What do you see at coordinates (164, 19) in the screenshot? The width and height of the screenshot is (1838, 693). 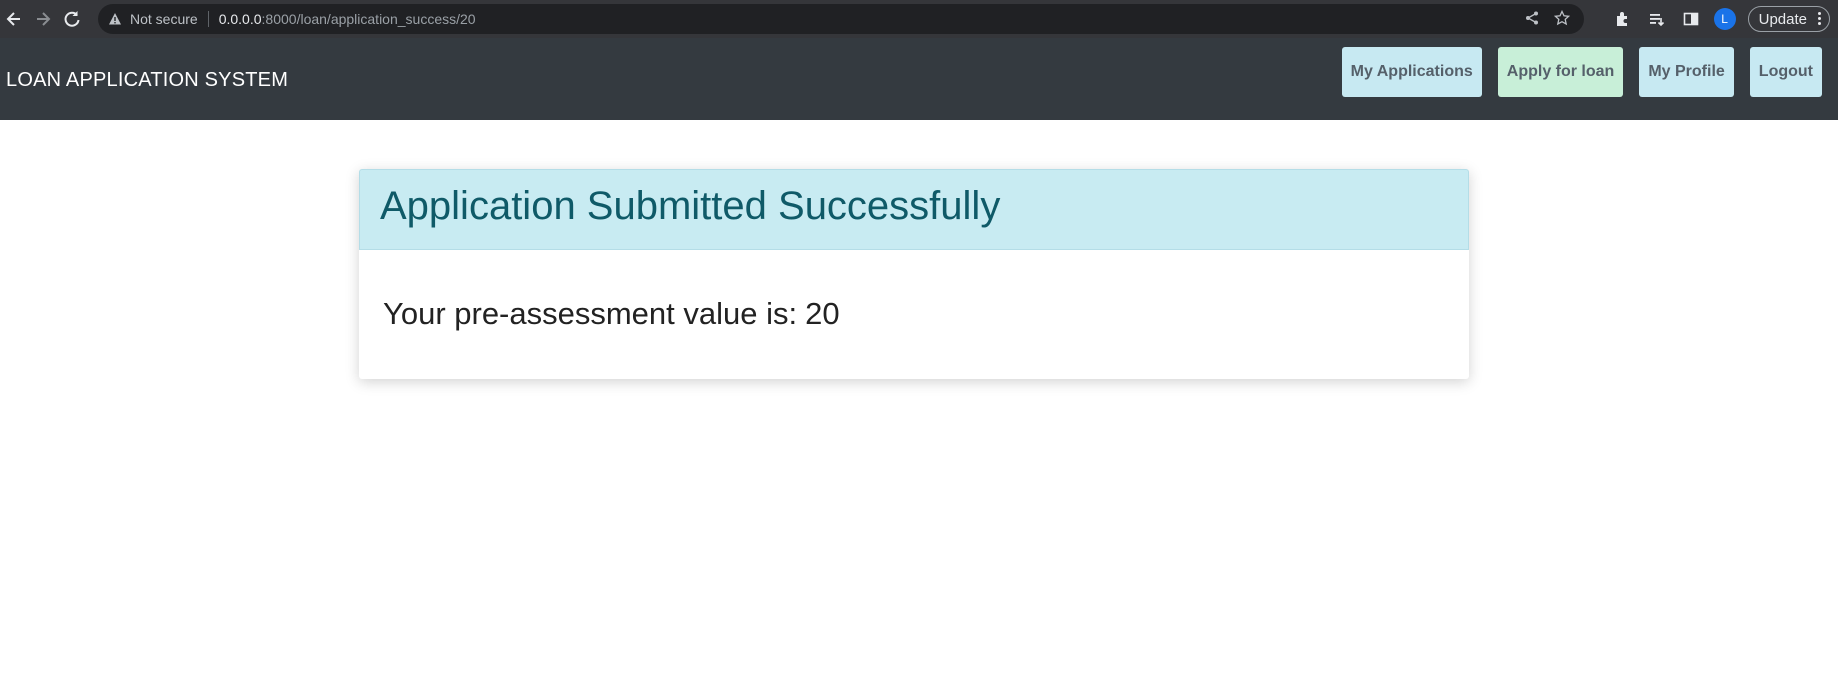 I see `security-status: Not secure` at bounding box center [164, 19].